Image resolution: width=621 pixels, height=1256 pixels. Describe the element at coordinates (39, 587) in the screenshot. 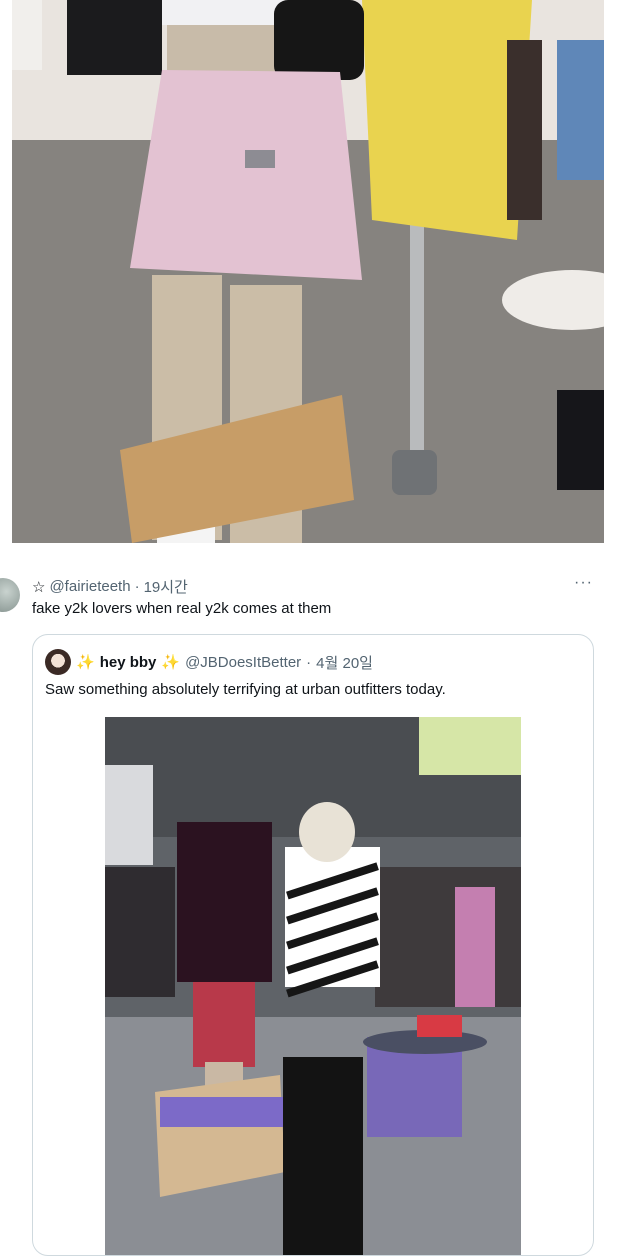

I see `star-icon: ☆` at that location.